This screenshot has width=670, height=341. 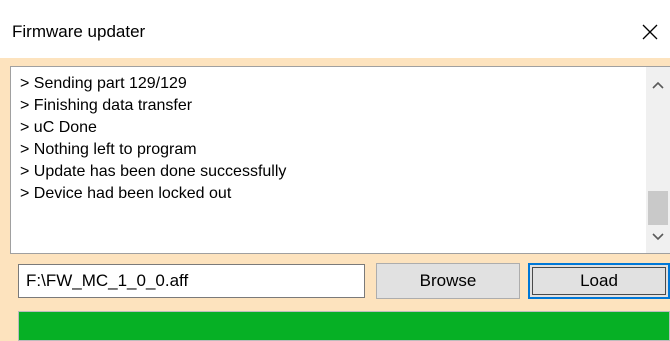 I want to click on scroll-thumb, so click(x=658, y=208).